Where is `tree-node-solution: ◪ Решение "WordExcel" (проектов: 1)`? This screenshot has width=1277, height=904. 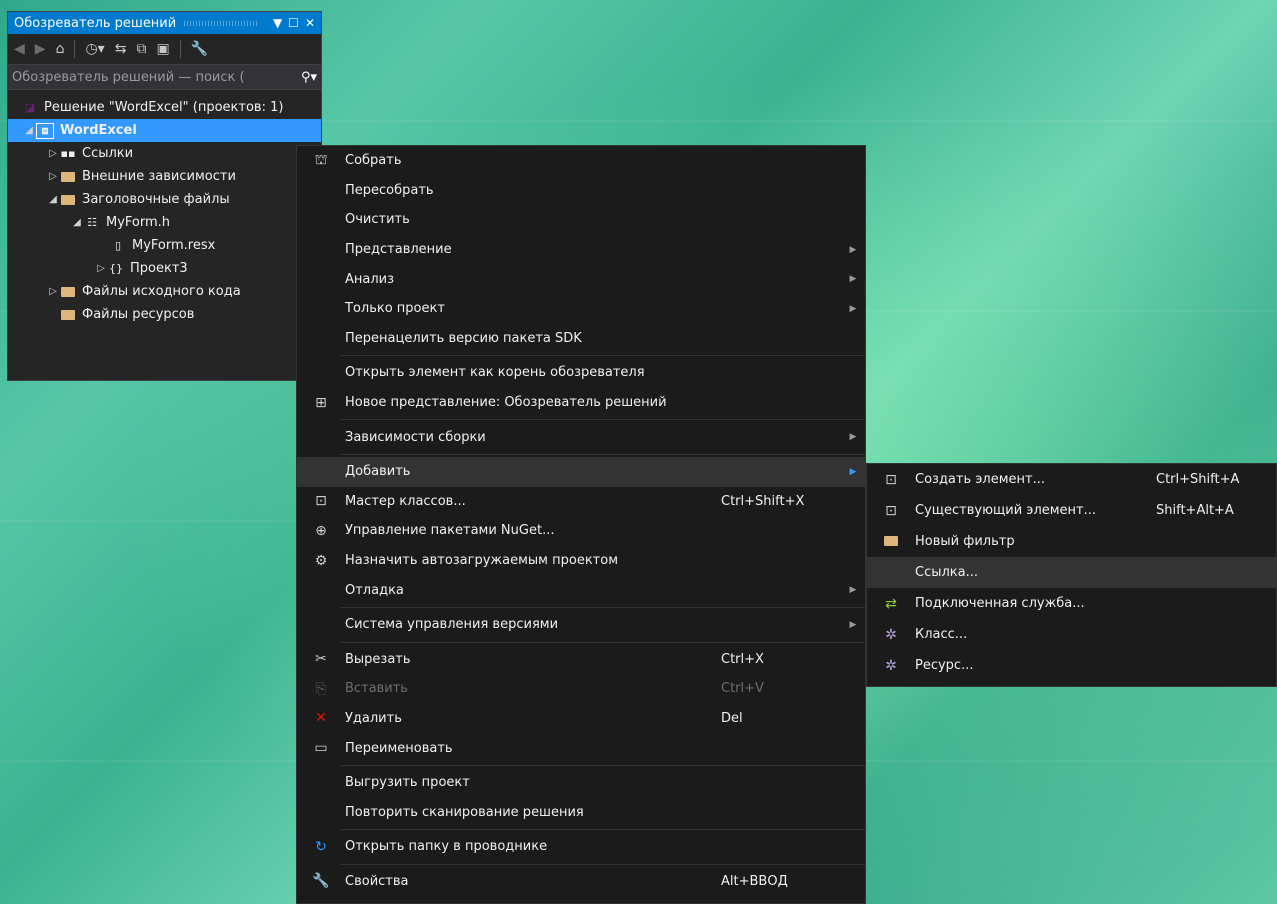
tree-node-solution: ◪ Решение "WordExcel" (проектов: 1) is located at coordinates (164, 107).